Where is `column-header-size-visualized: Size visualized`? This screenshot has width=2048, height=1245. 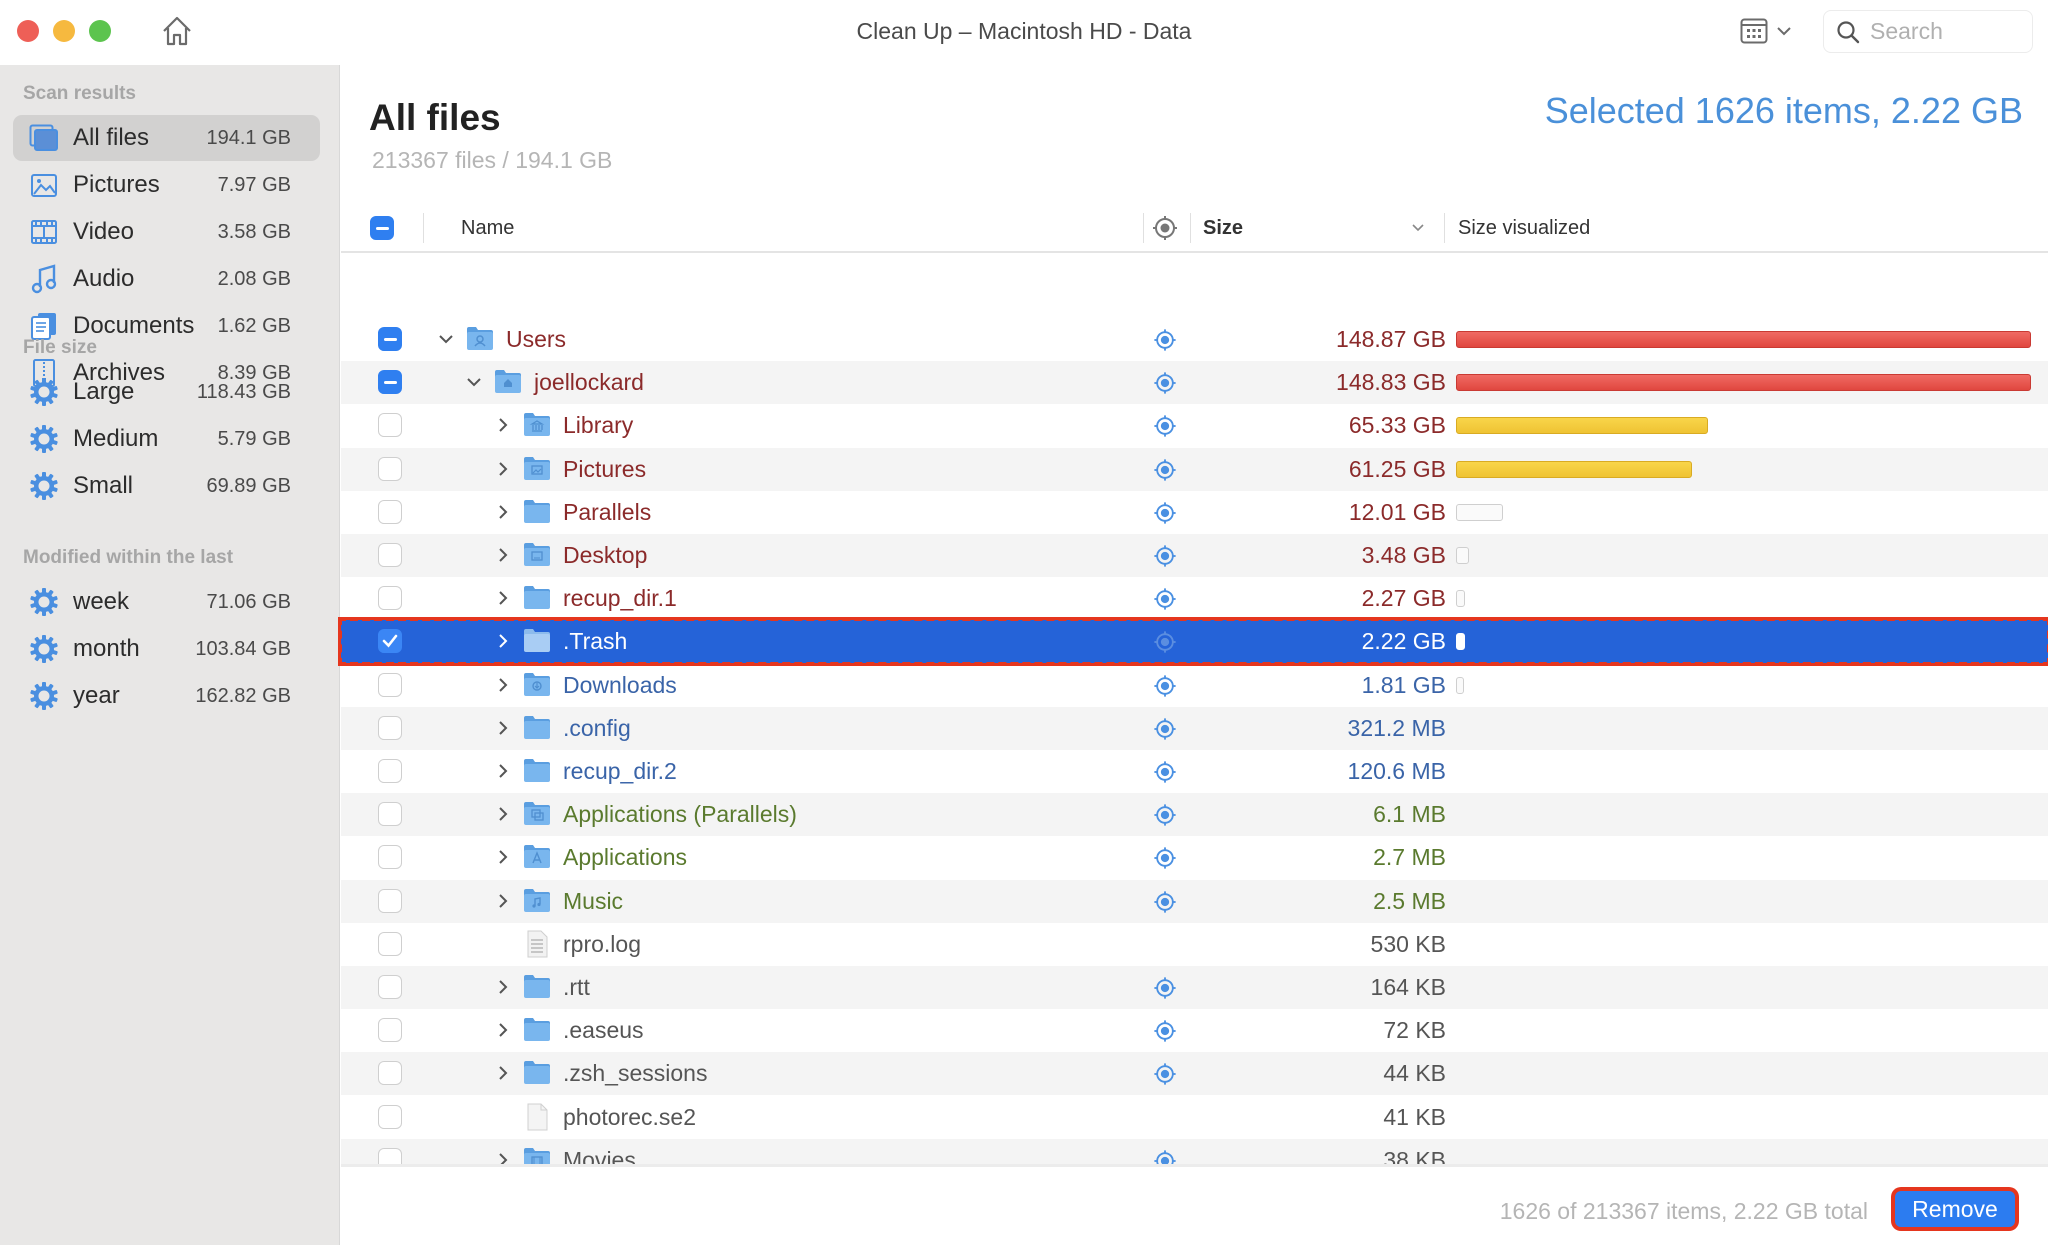
column-header-size-visualized: Size visualized is located at coordinates (1524, 228).